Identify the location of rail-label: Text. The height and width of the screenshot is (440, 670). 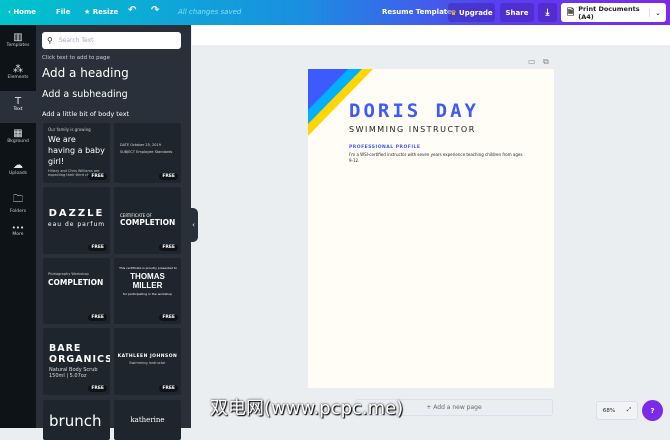
(18, 109).